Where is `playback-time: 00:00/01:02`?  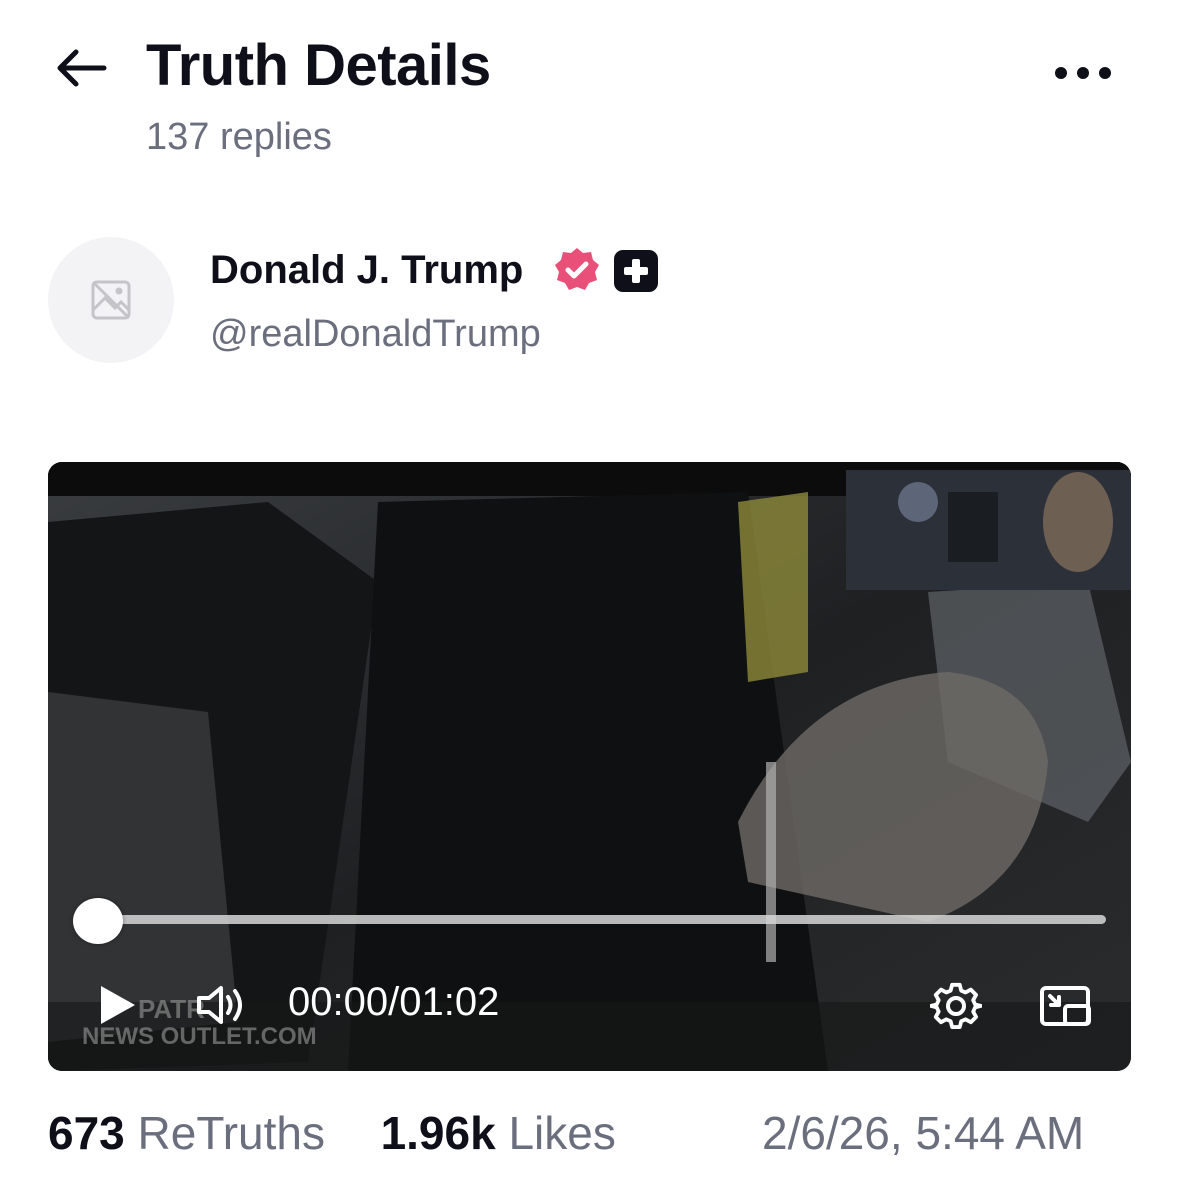
playback-time: 00:00/01:02 is located at coordinates (393, 1002).